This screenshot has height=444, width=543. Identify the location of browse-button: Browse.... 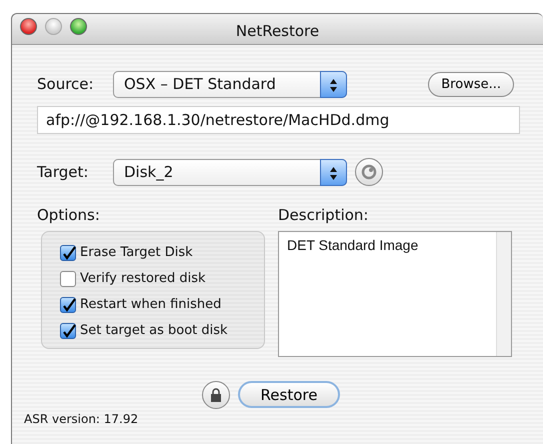
(471, 84).